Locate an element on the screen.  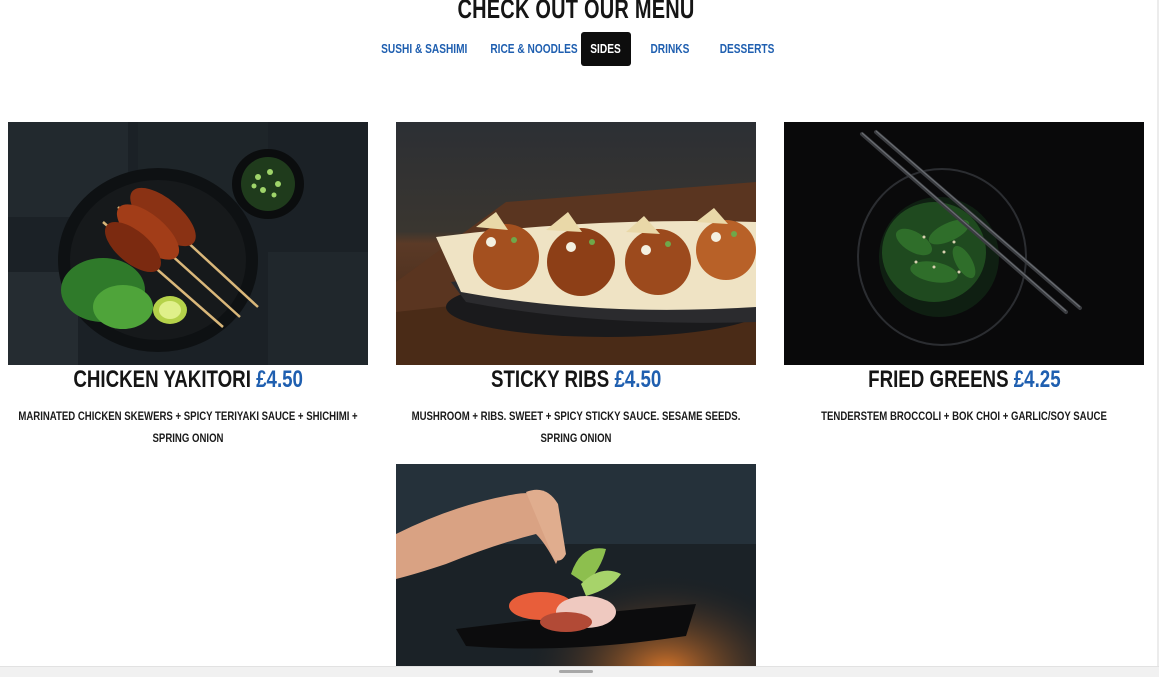
greens-bowl-image is located at coordinates (964, 243).